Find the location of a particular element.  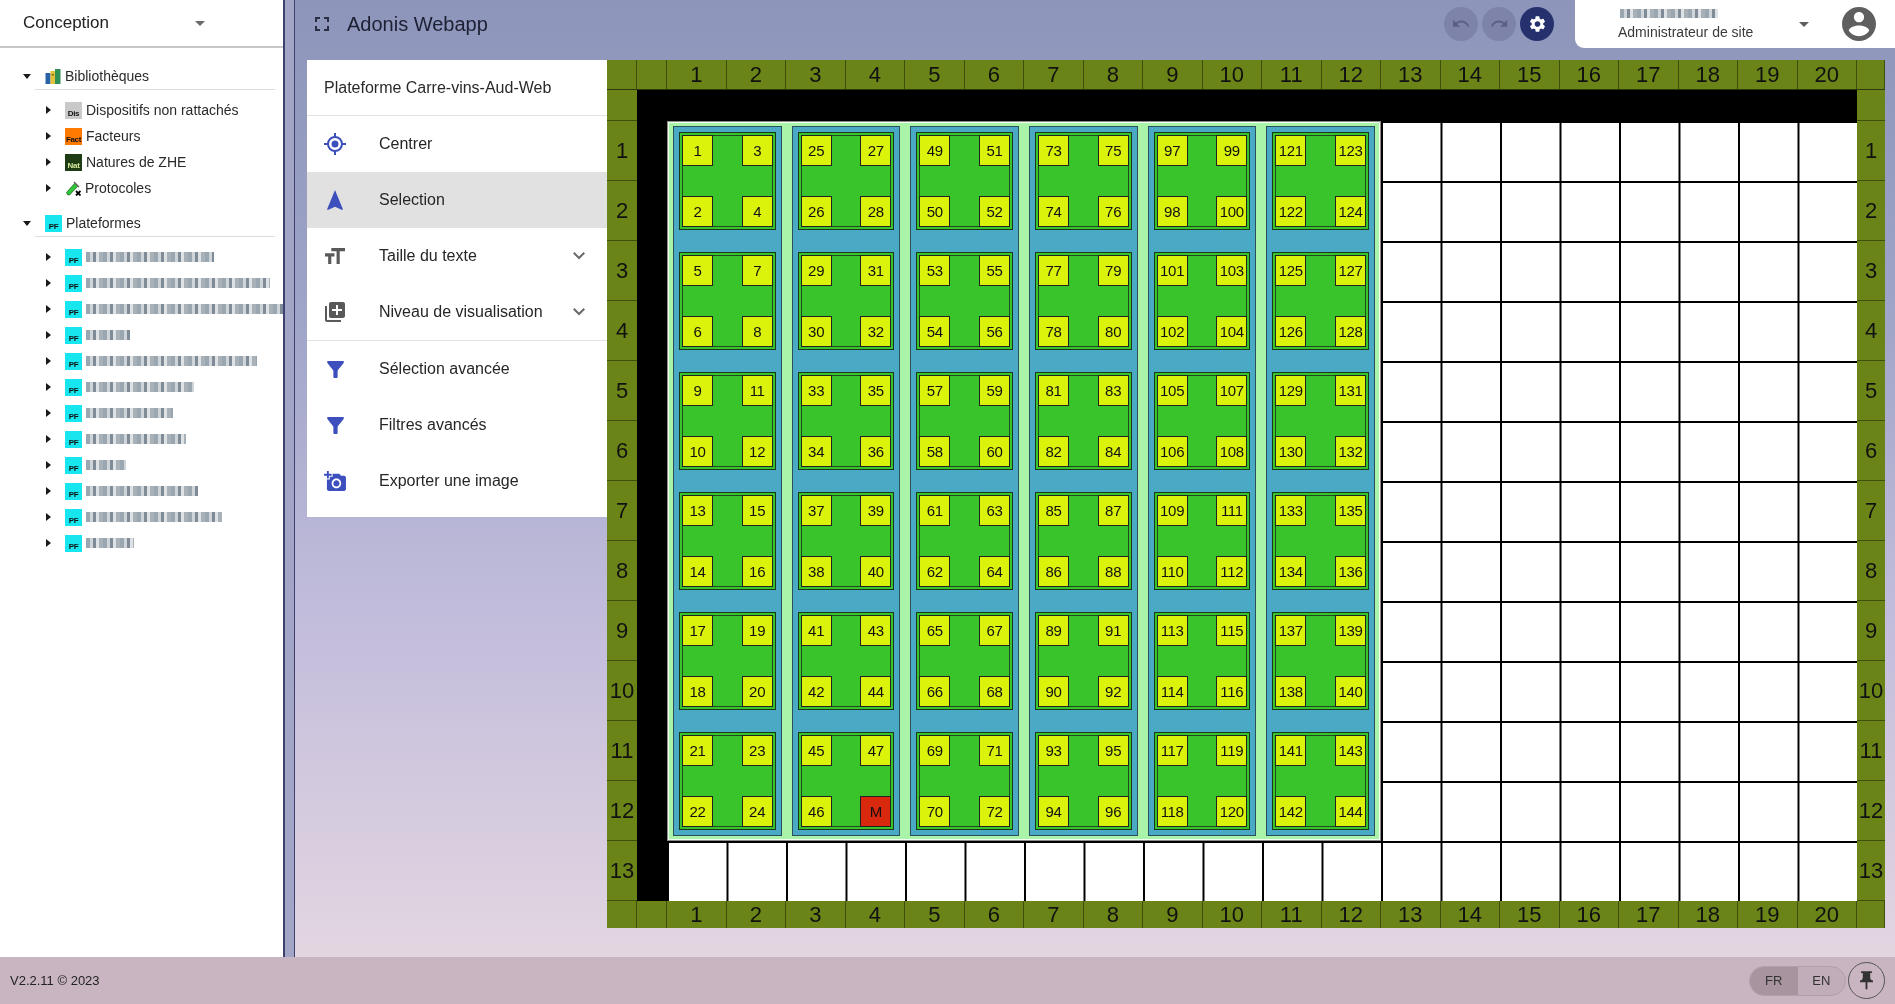

language-option: EN is located at coordinates (1821, 980).